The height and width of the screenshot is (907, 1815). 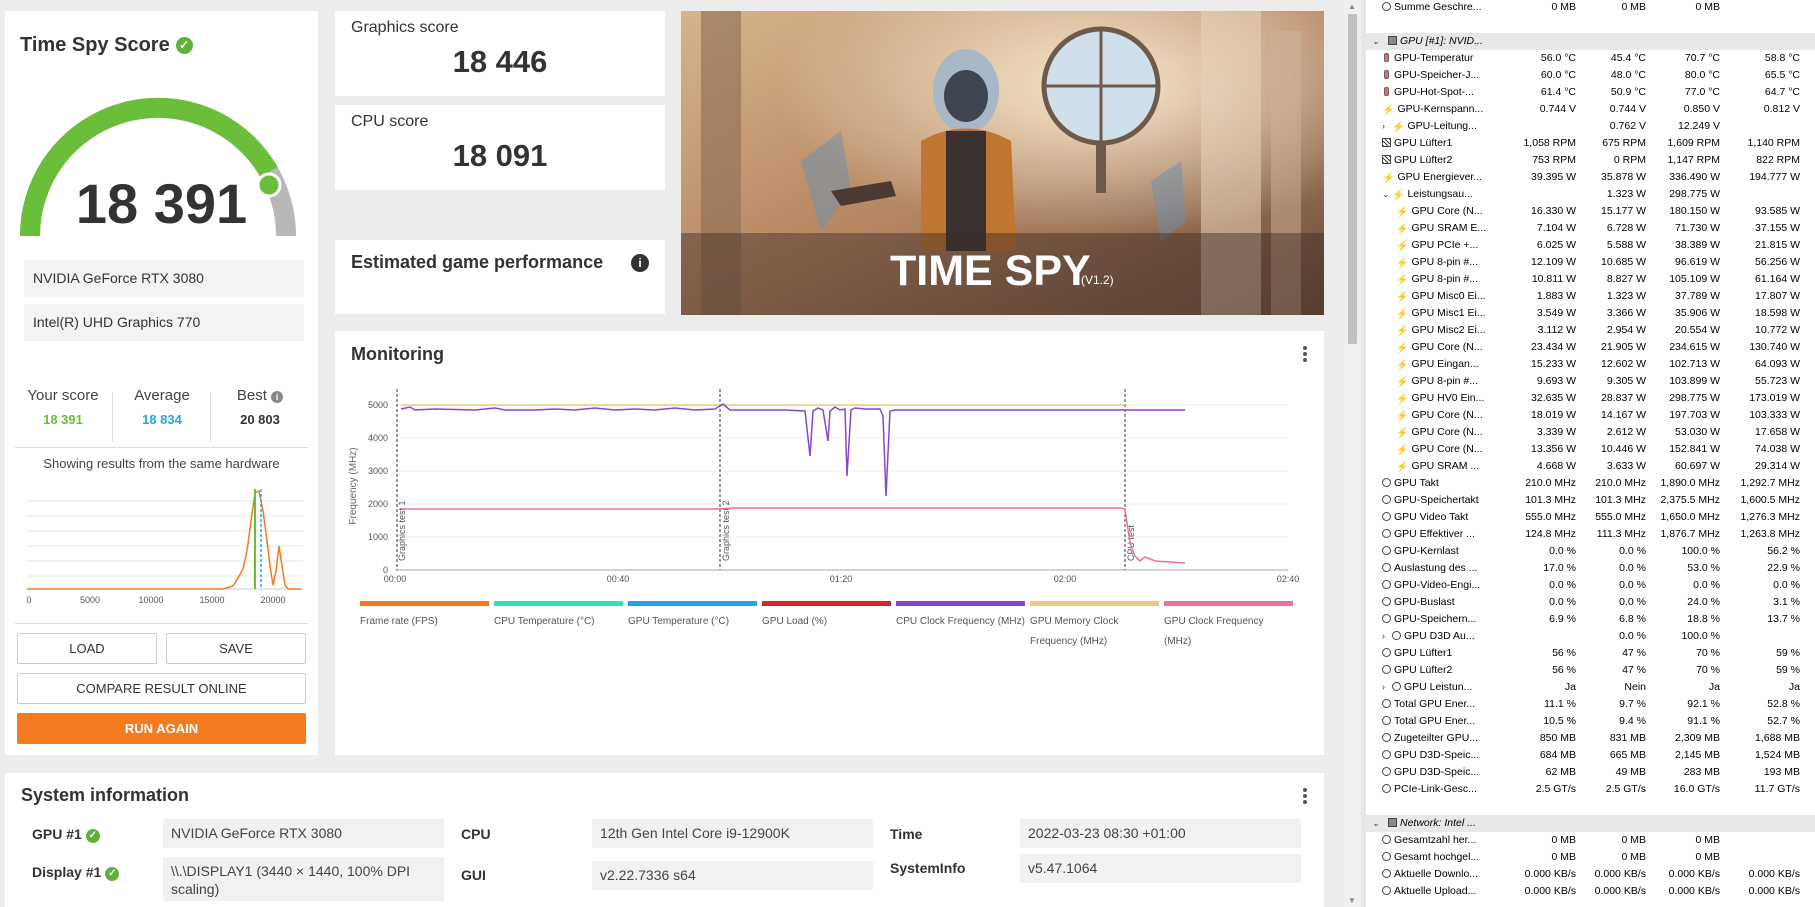 What do you see at coordinates (1590, 602) in the screenshot?
I see `sensor-row: GPU-Buslast 0.0 % 0.0 % 24.0 % 3.1 %` at bounding box center [1590, 602].